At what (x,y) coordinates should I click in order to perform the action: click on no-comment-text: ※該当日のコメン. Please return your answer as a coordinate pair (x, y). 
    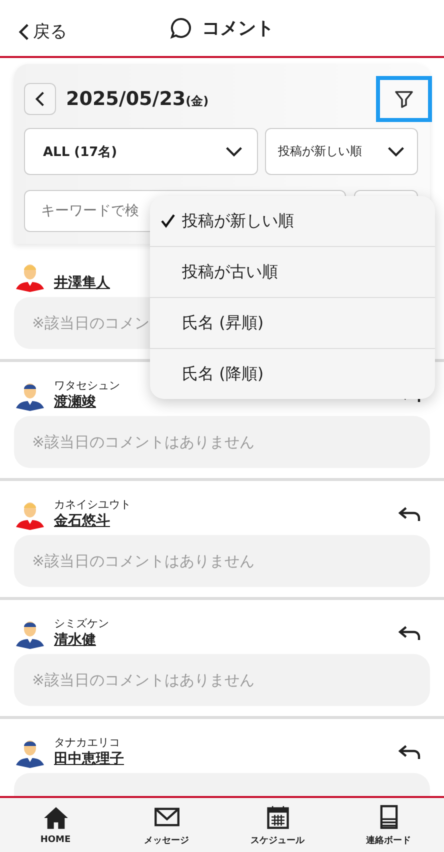
    Looking at the image, I should click on (91, 323).